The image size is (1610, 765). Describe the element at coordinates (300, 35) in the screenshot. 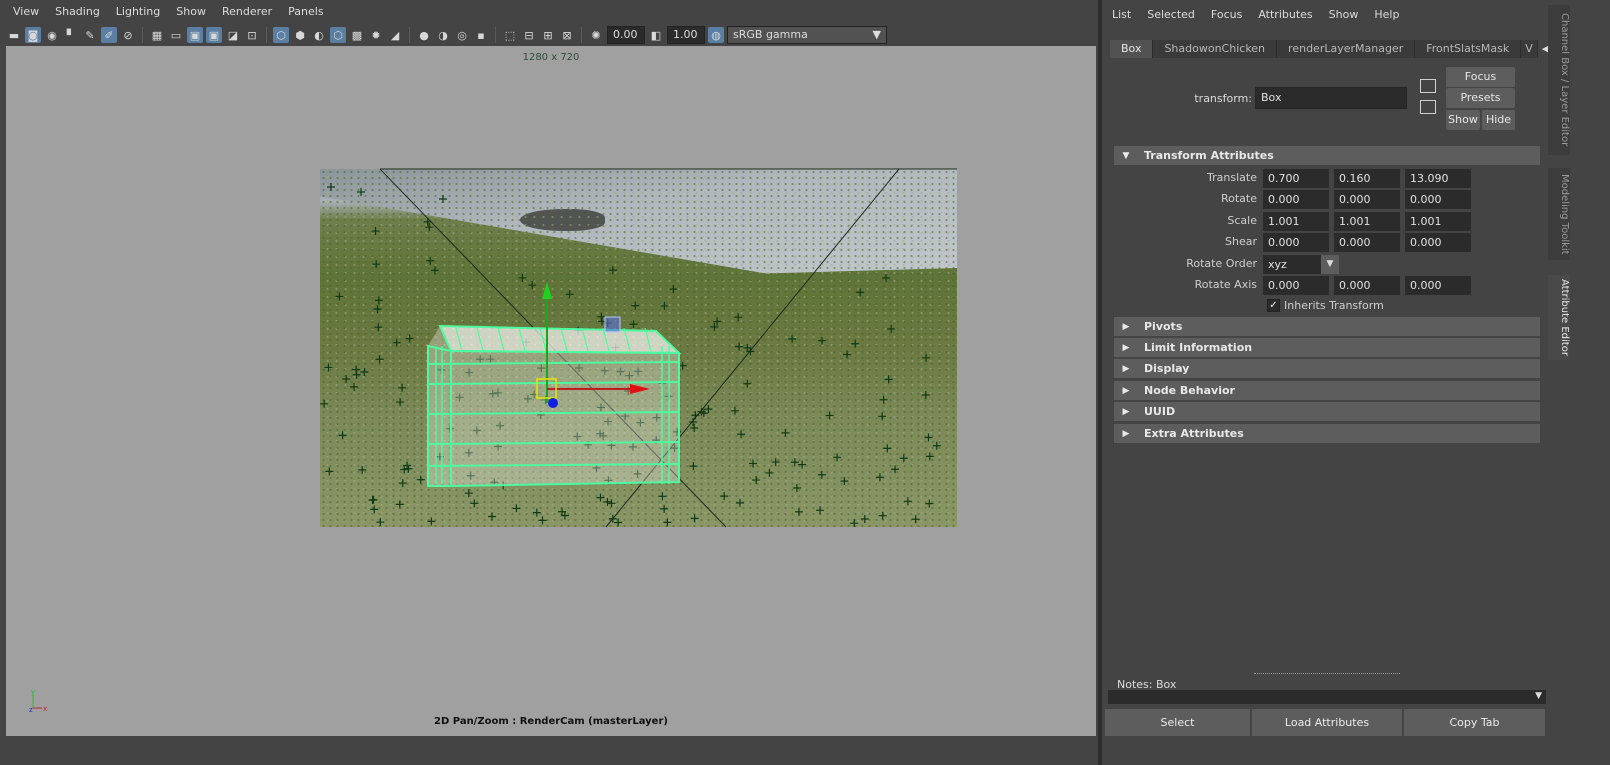

I see `smooth-shade-icon: ⬢` at that location.